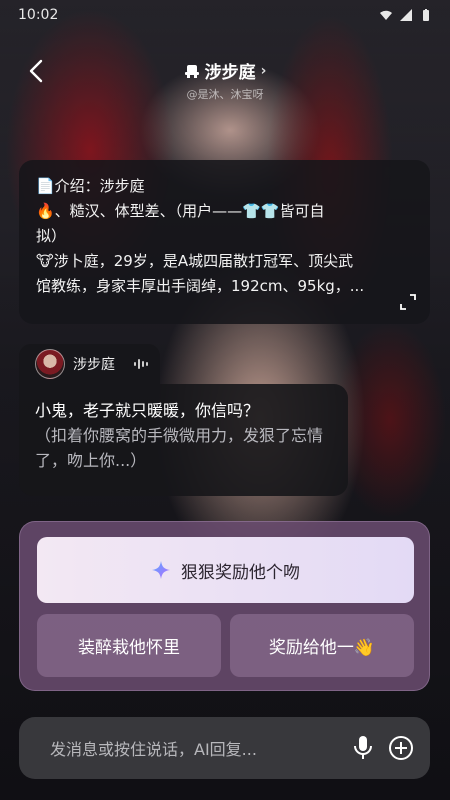 The width and height of the screenshot is (450, 800). What do you see at coordinates (195, 261) in the screenshot?
I see `intro-line: 🐮涉卜庭，29岁，是A城四届散打冠军、顶尖武` at bounding box center [195, 261].